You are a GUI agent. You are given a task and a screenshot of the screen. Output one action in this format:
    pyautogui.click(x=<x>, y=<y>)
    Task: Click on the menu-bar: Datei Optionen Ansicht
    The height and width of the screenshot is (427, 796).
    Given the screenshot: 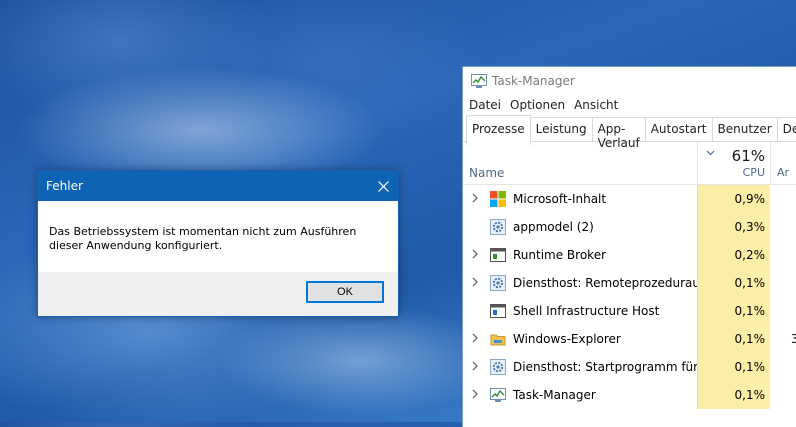 What is the action you would take?
    pyautogui.click(x=629, y=106)
    